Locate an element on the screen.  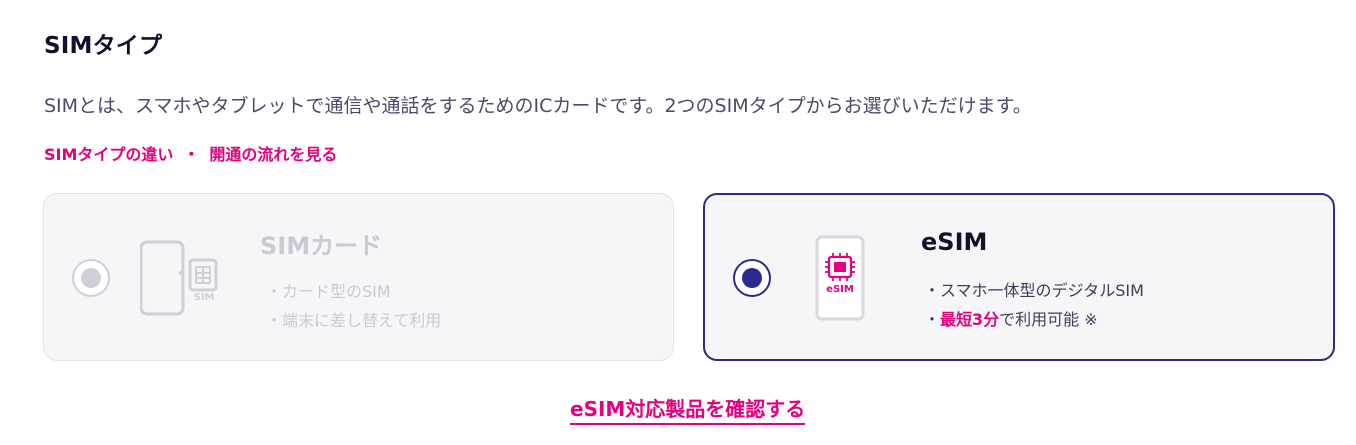
esim-feature-2-highlight: 最短3分 is located at coordinates (970, 319).